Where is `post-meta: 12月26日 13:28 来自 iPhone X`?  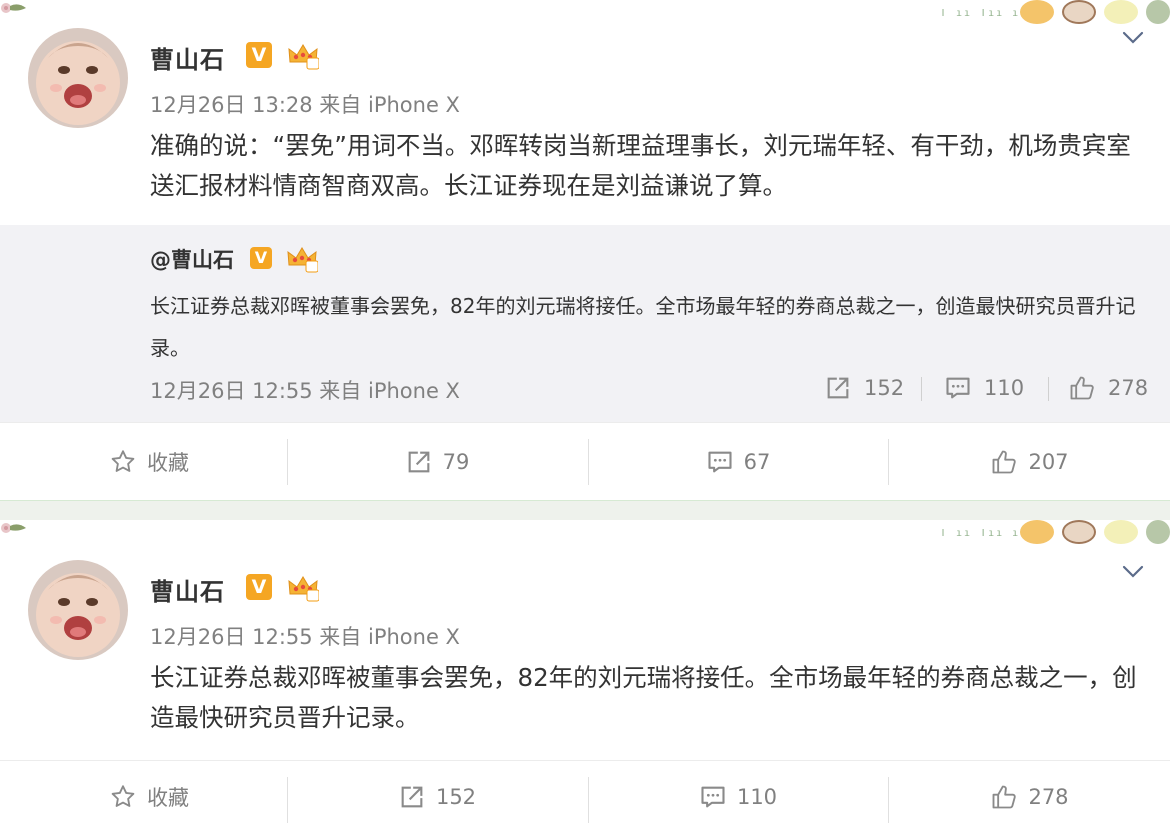 post-meta: 12月26日 13:28 来自 iPhone X is located at coordinates (305, 105).